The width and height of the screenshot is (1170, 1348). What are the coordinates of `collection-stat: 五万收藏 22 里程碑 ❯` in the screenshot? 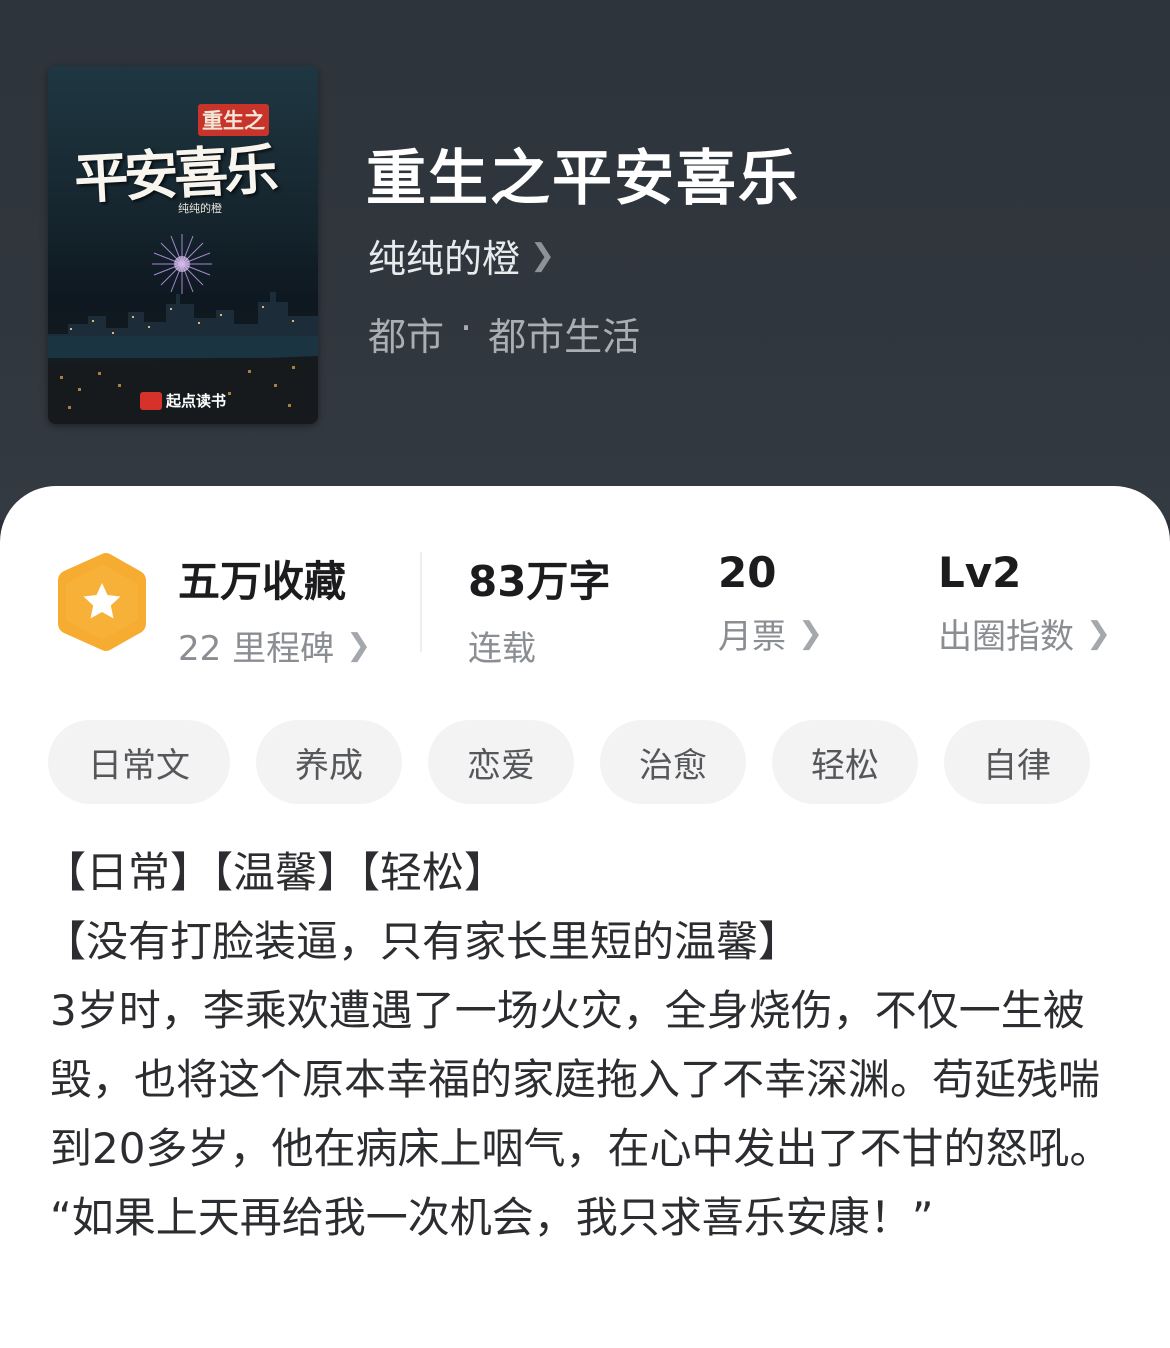 It's located at (274, 609).